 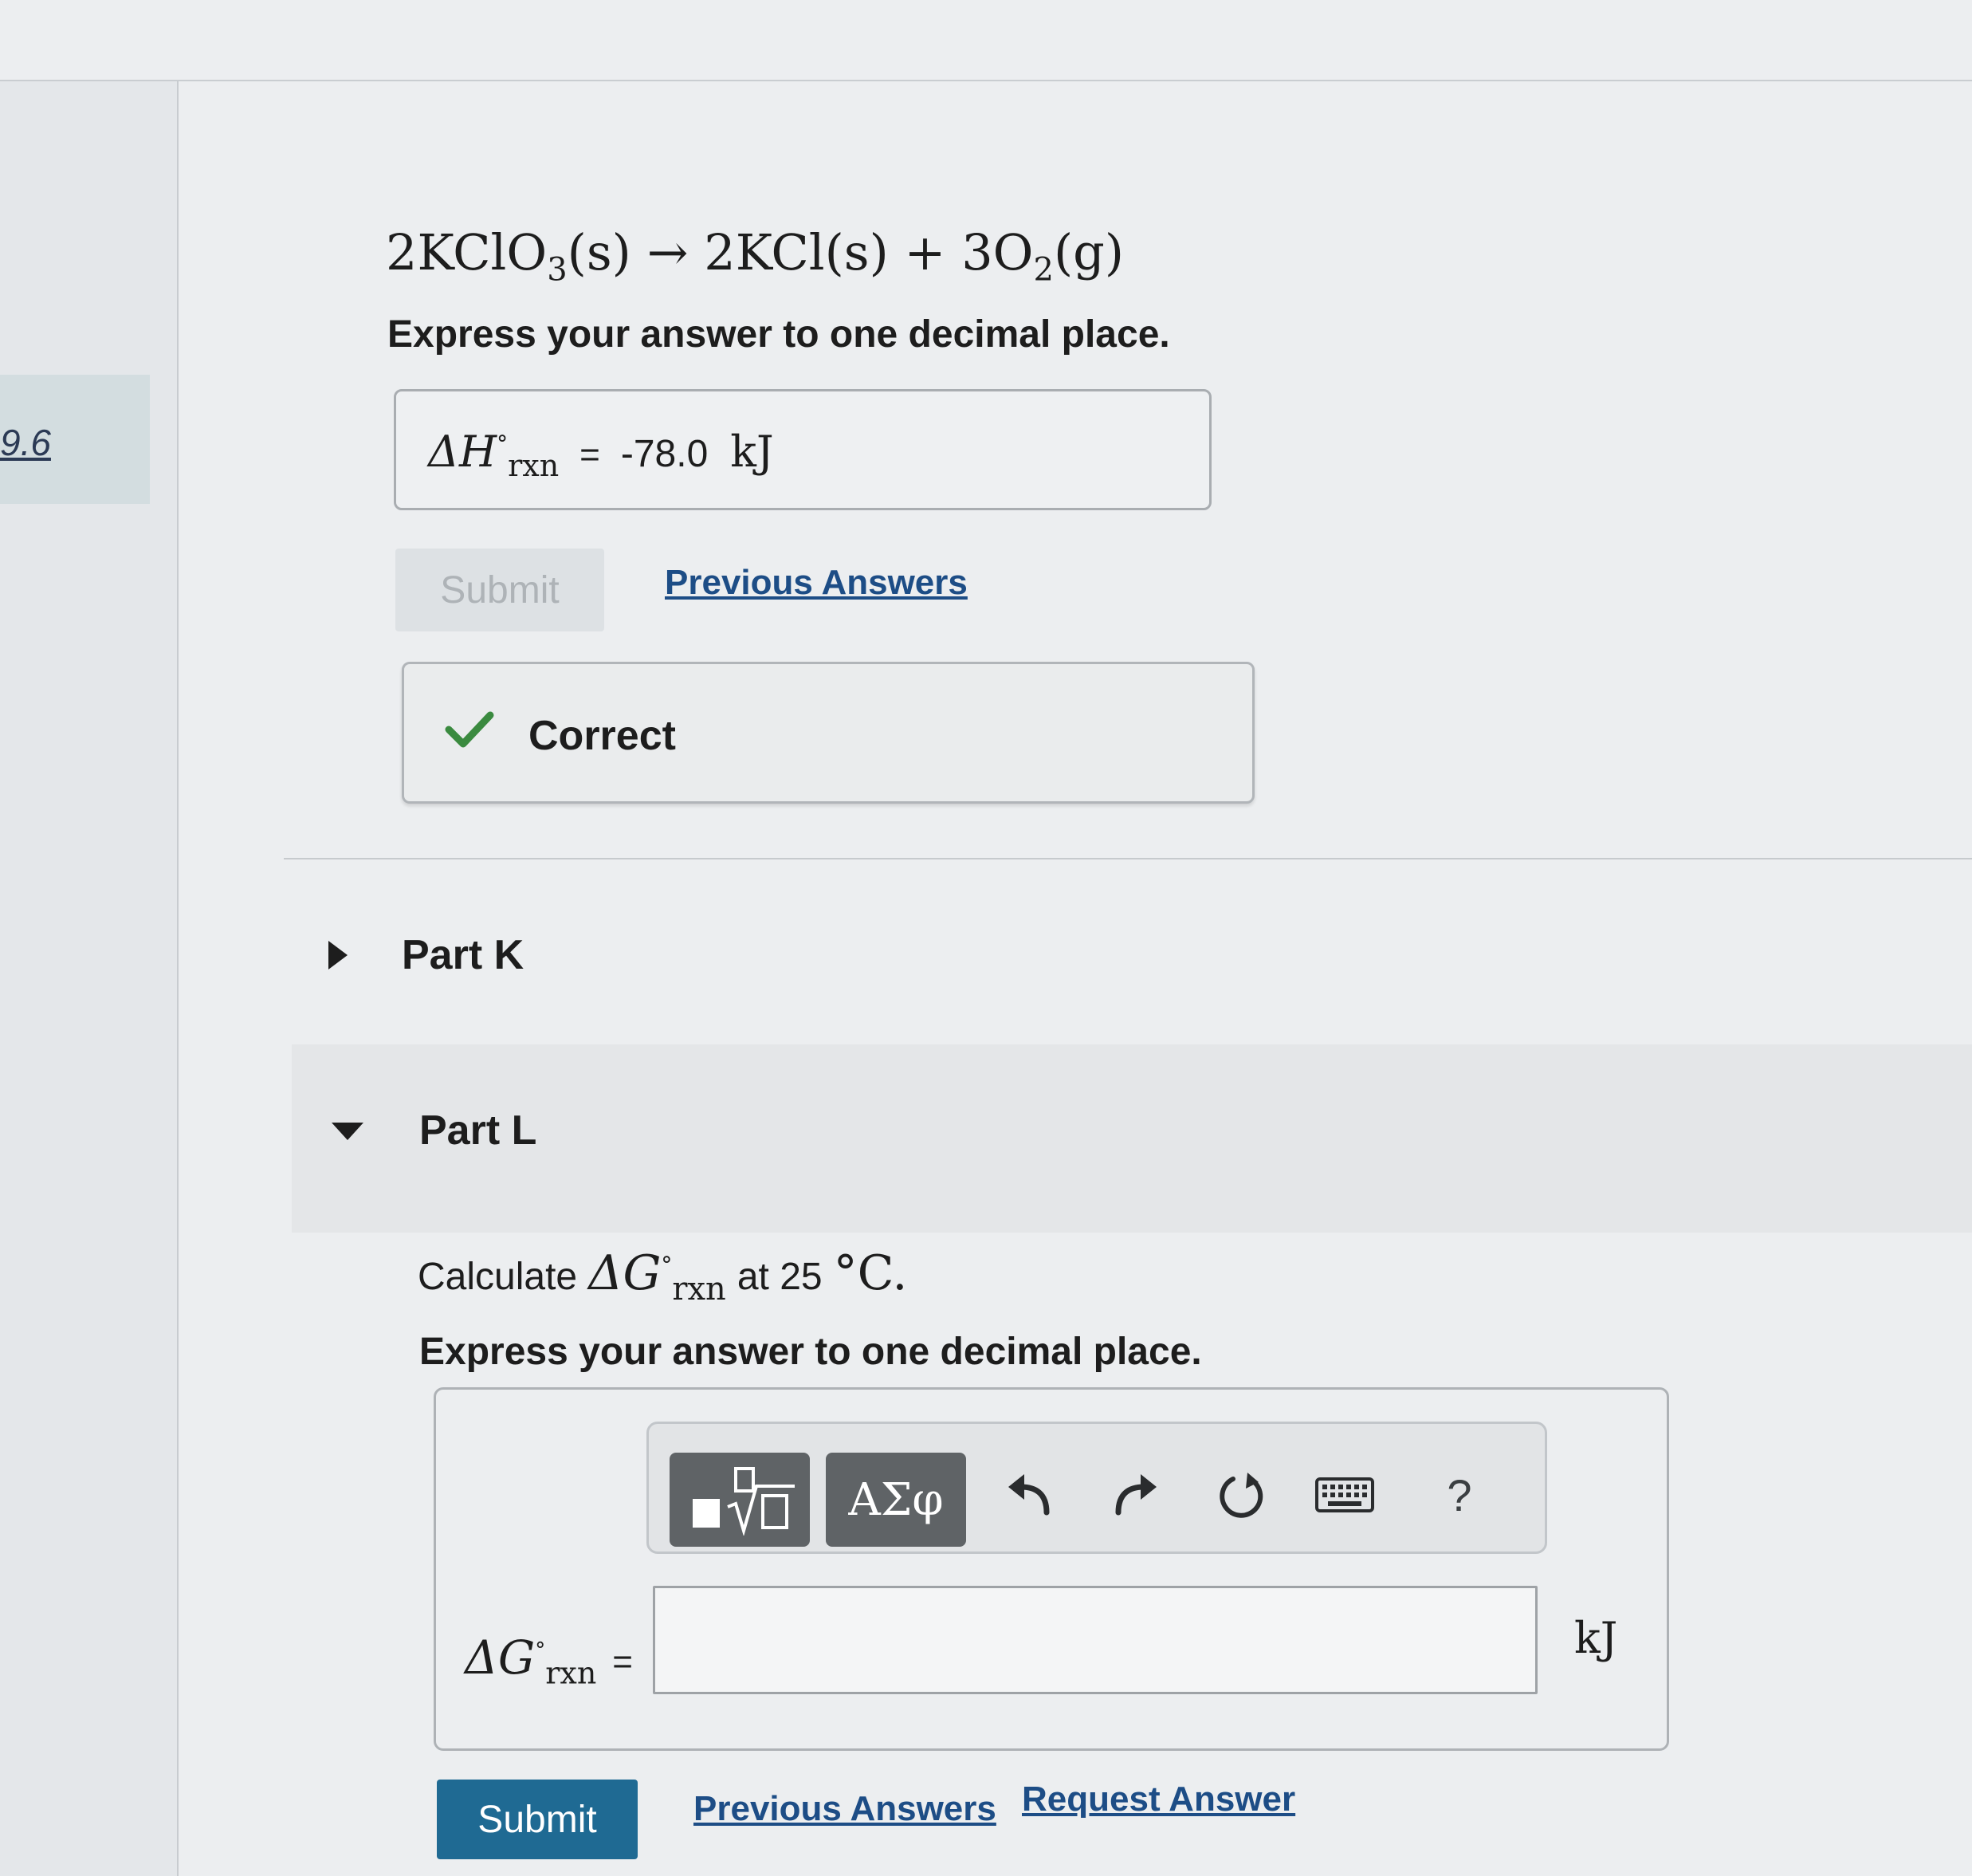 What do you see at coordinates (667, 252) in the screenshot?
I see `eq-arrow: →` at bounding box center [667, 252].